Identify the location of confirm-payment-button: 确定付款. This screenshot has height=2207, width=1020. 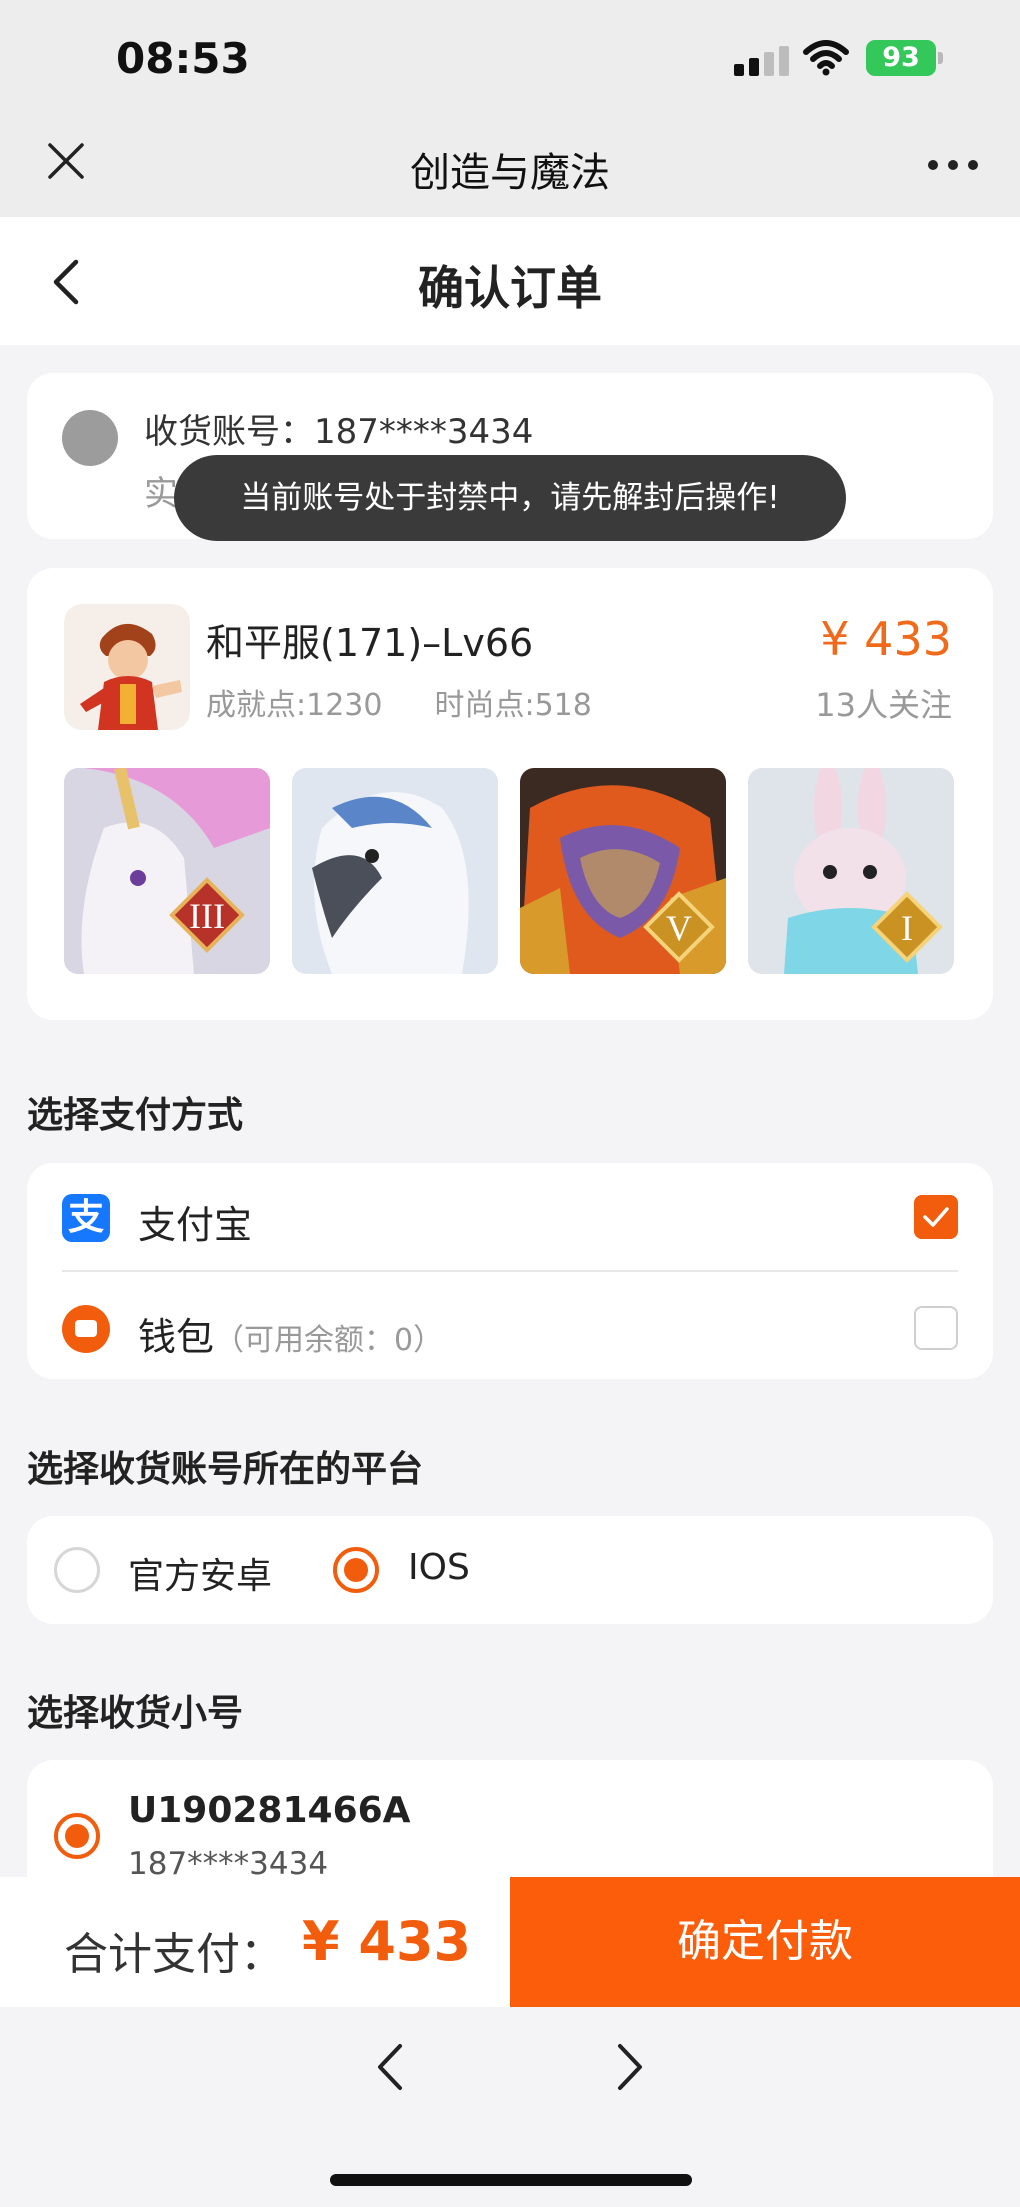
(765, 1942).